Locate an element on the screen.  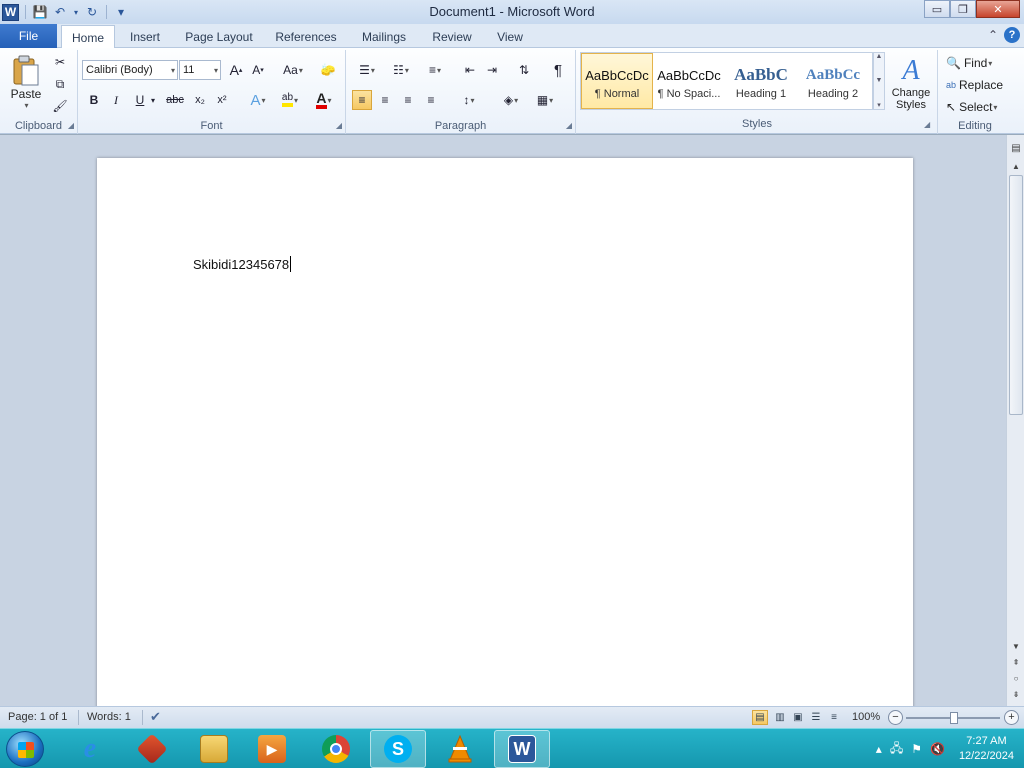
skype-taskbar-button: S is located at coordinates (398, 749).